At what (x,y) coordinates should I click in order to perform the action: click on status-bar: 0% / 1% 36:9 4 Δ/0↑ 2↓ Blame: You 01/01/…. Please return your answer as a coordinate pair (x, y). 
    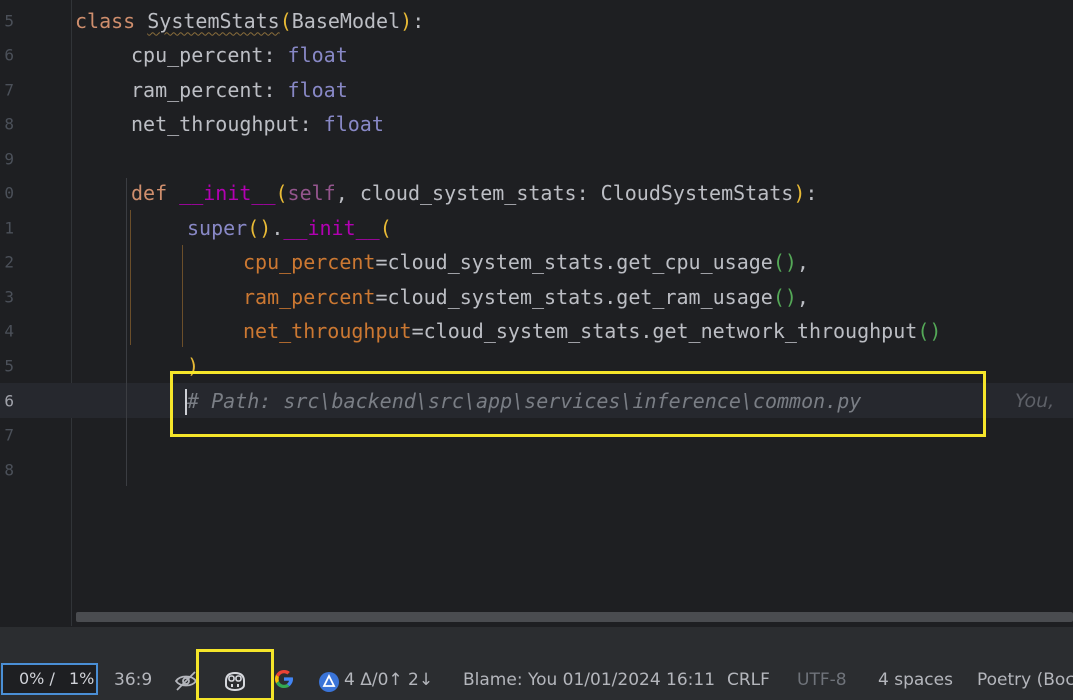
    Looking at the image, I should click on (536, 663).